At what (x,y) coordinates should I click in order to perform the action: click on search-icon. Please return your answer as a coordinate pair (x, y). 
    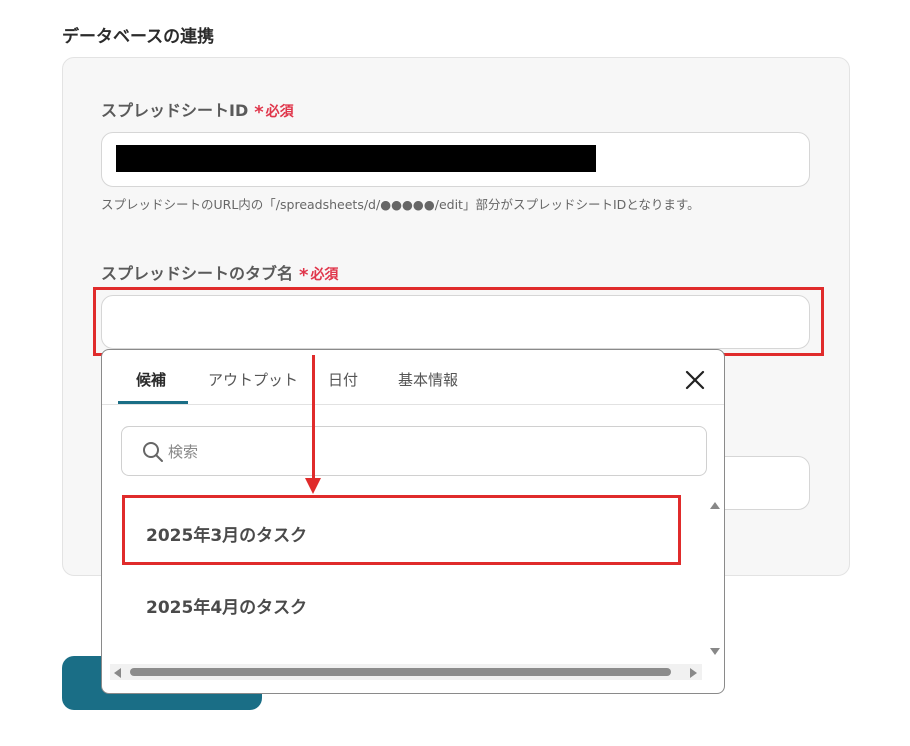
    Looking at the image, I should click on (153, 452).